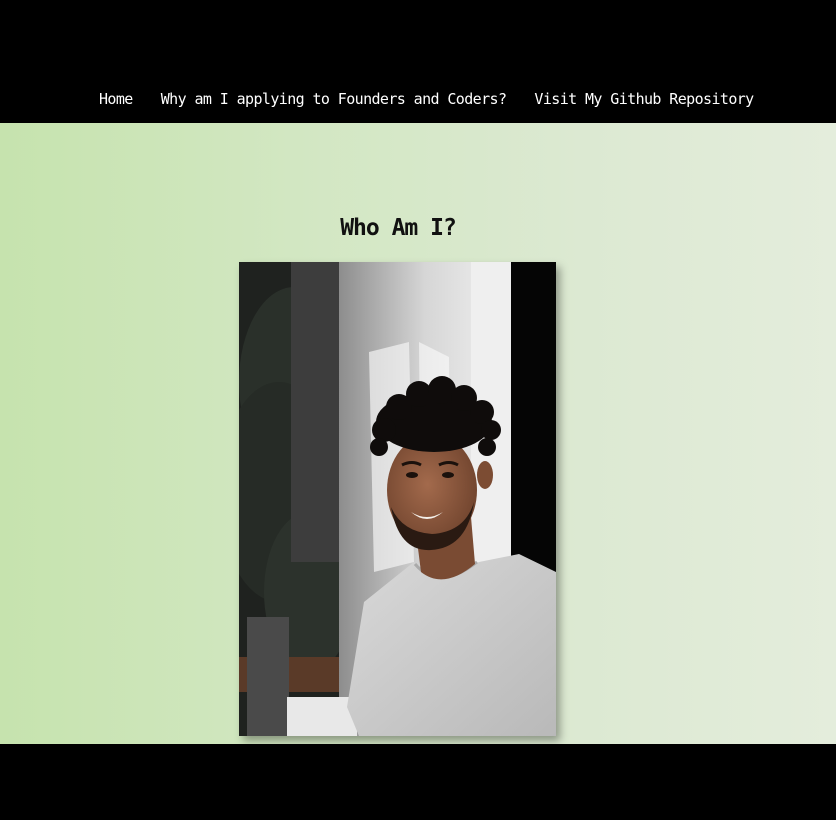  What do you see at coordinates (398, 228) in the screenshot?
I see `page-title: Who Am I?` at bounding box center [398, 228].